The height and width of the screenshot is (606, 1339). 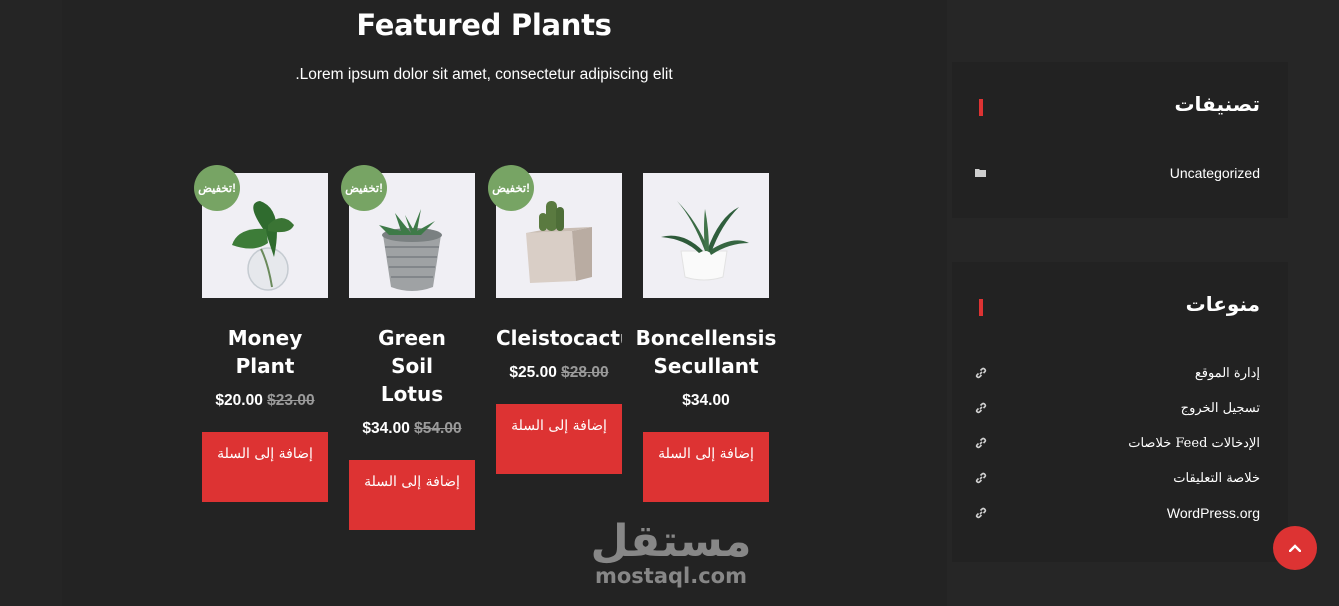 What do you see at coordinates (533, 372) in the screenshot?
I see `current-price: $25.00` at bounding box center [533, 372].